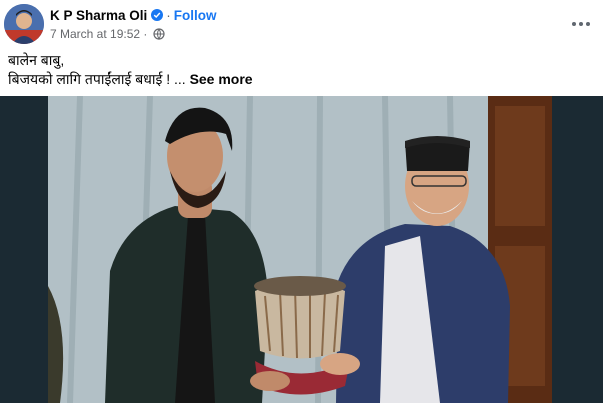 This screenshot has width=603, height=403. I want to click on globe-icon, so click(159, 36).